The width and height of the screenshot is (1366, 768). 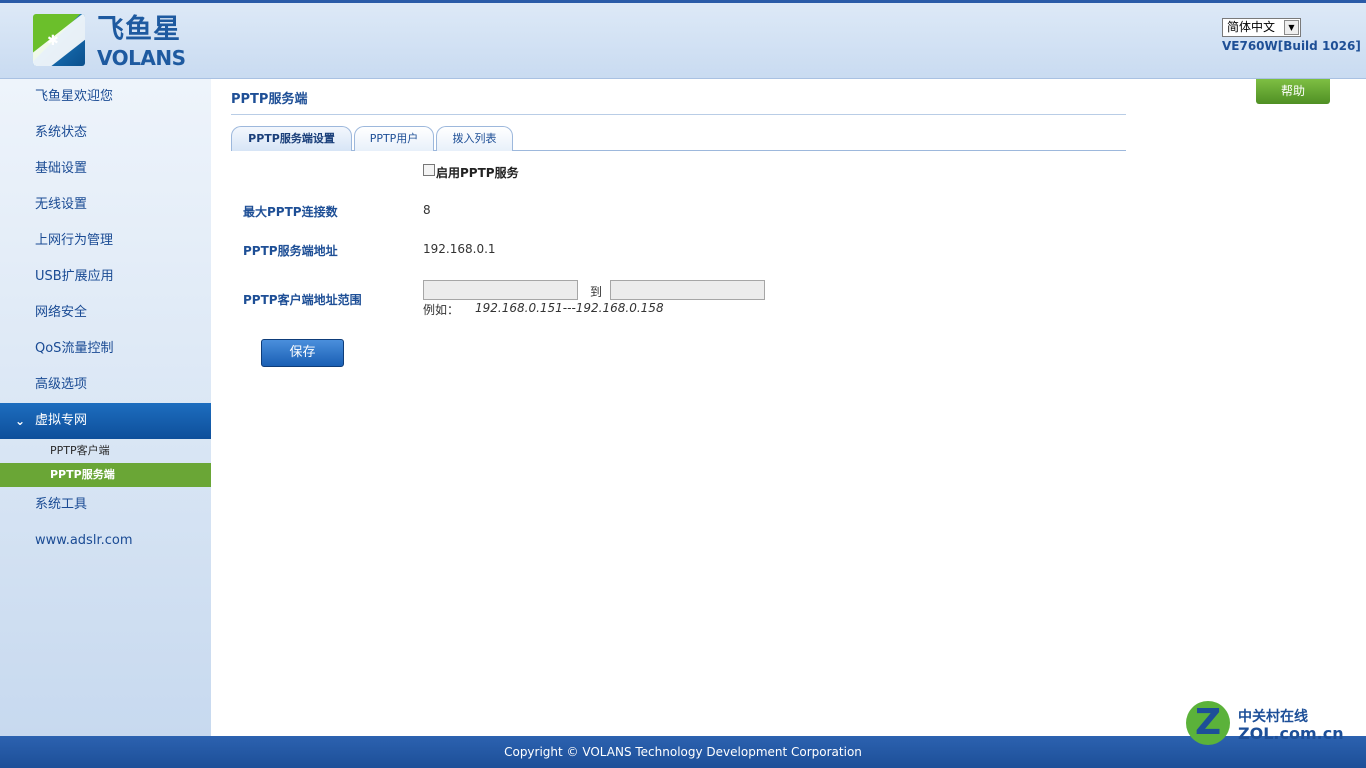 What do you see at coordinates (105, 241) in the screenshot?
I see `sidebar-item-behavior-mgmt: 上网行为管理` at bounding box center [105, 241].